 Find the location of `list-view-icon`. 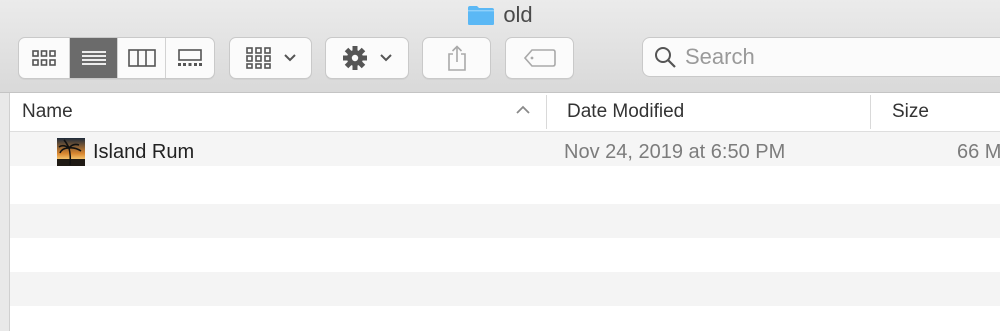

list-view-icon is located at coordinates (93, 58).